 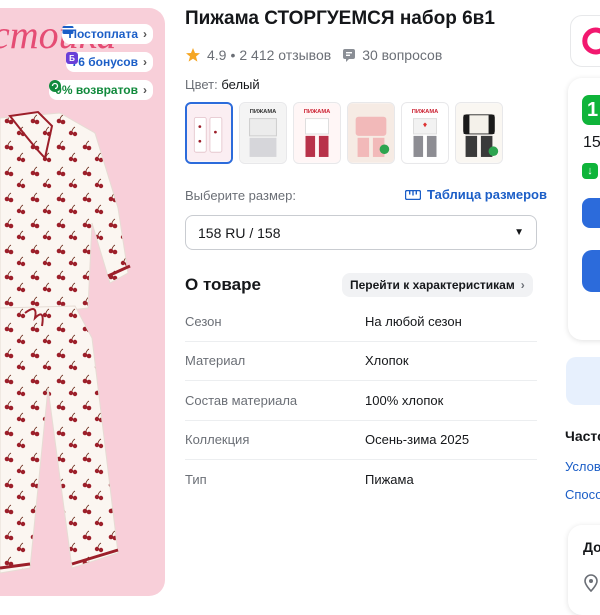 What do you see at coordinates (240, 195) in the screenshot?
I see `size-label: Выберите размер:` at bounding box center [240, 195].